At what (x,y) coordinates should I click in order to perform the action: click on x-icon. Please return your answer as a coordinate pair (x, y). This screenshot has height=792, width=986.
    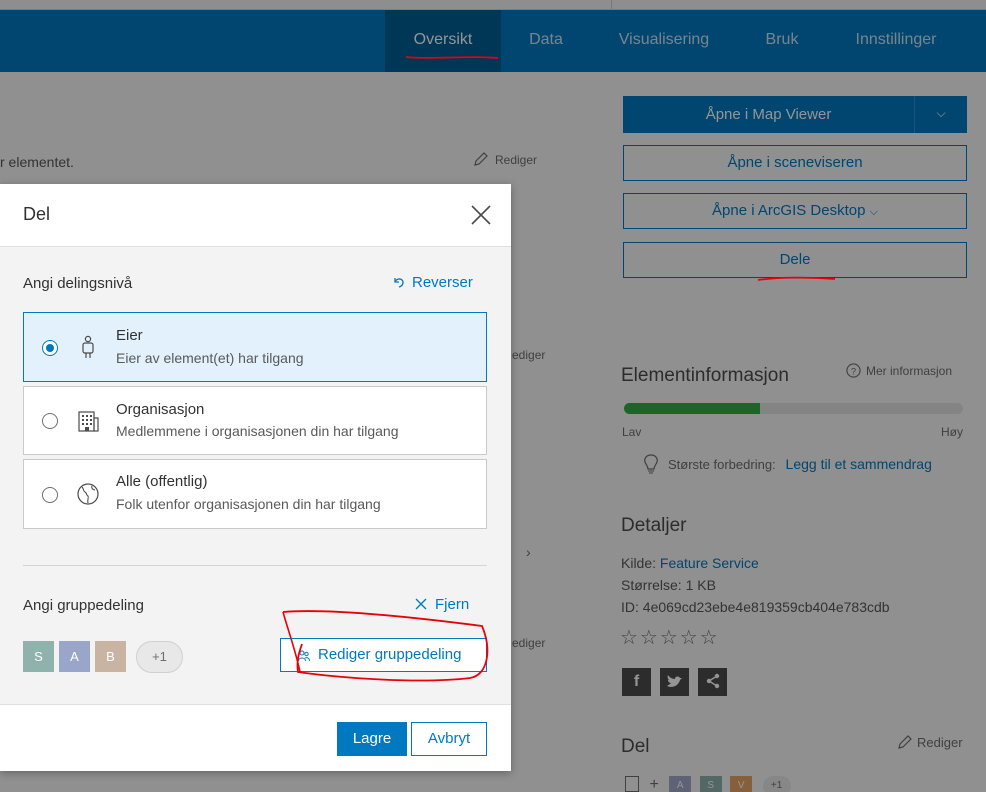
    Looking at the image, I should click on (421, 604).